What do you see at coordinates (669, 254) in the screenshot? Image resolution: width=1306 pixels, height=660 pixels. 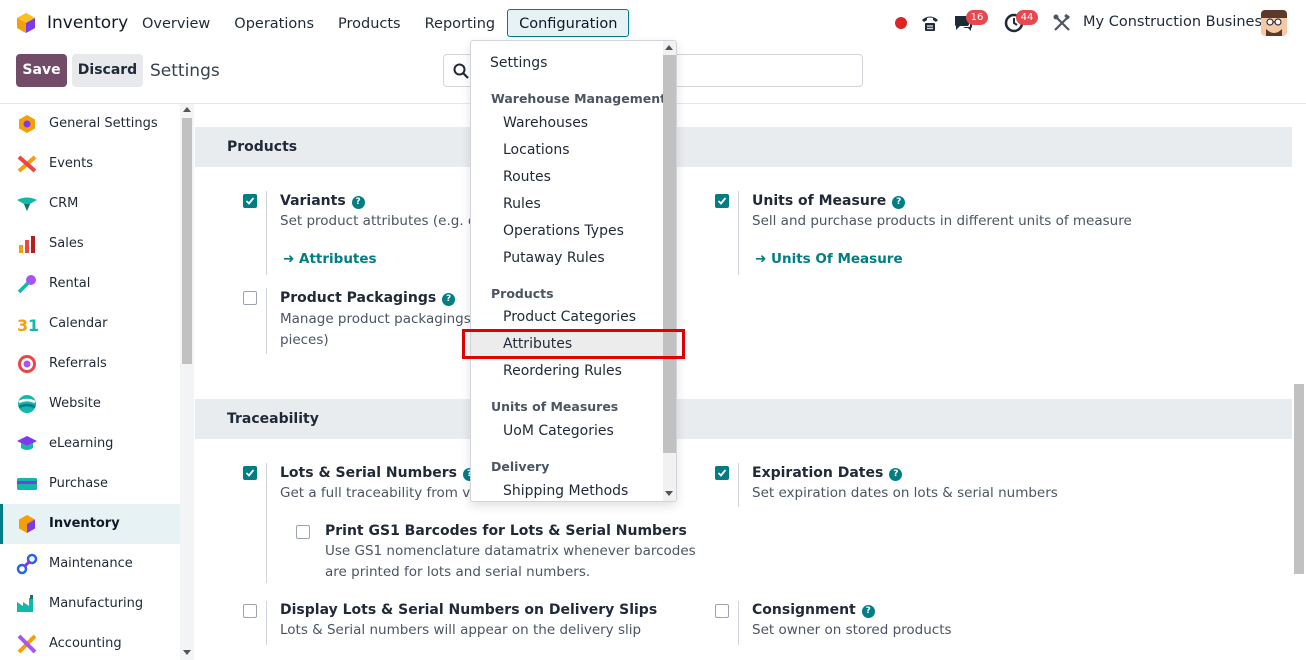 I see `dropdown-scroll-thumb` at bounding box center [669, 254].